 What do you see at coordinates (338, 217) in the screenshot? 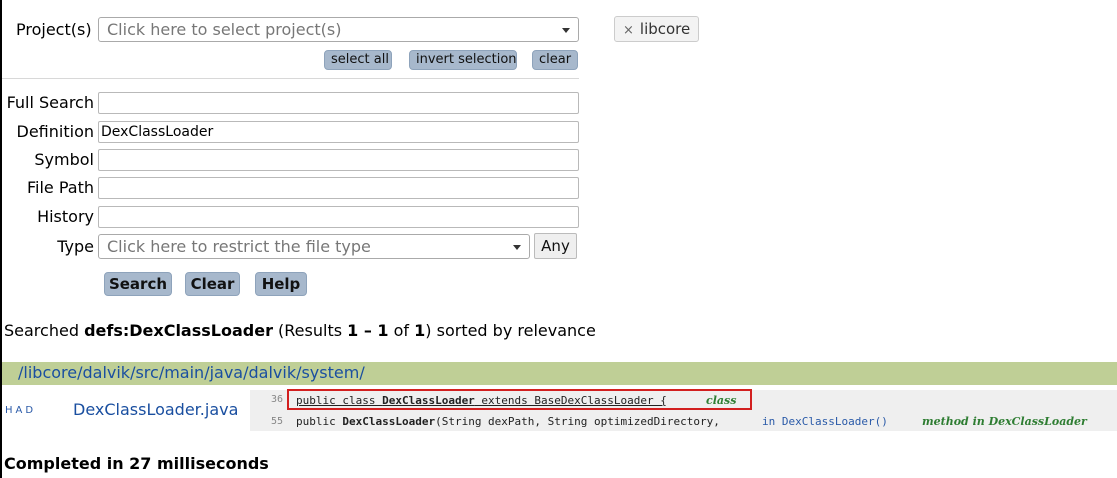
I see `history-input` at bounding box center [338, 217].